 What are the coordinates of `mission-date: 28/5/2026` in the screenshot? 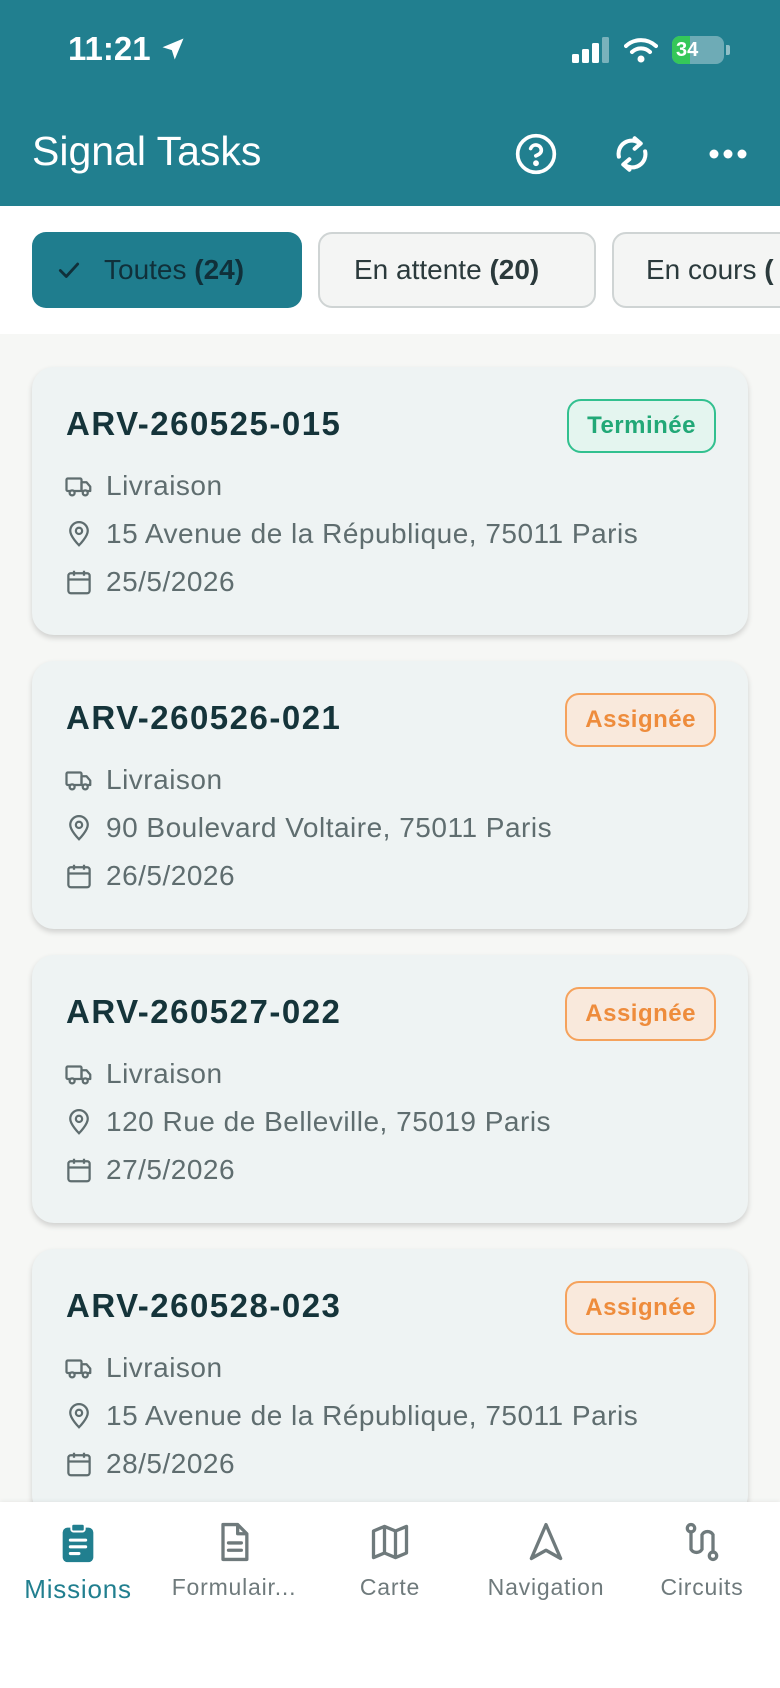 It's located at (171, 1463).